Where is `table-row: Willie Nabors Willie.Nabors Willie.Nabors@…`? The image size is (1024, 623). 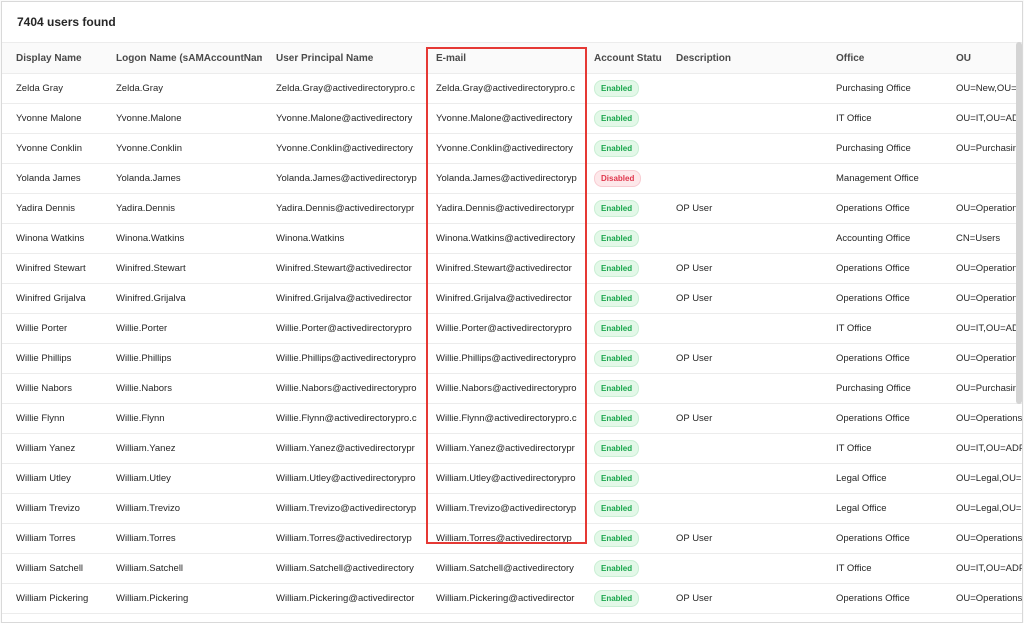
table-row: Willie Nabors Willie.Nabors Willie.Nabors@… is located at coordinates (512, 389).